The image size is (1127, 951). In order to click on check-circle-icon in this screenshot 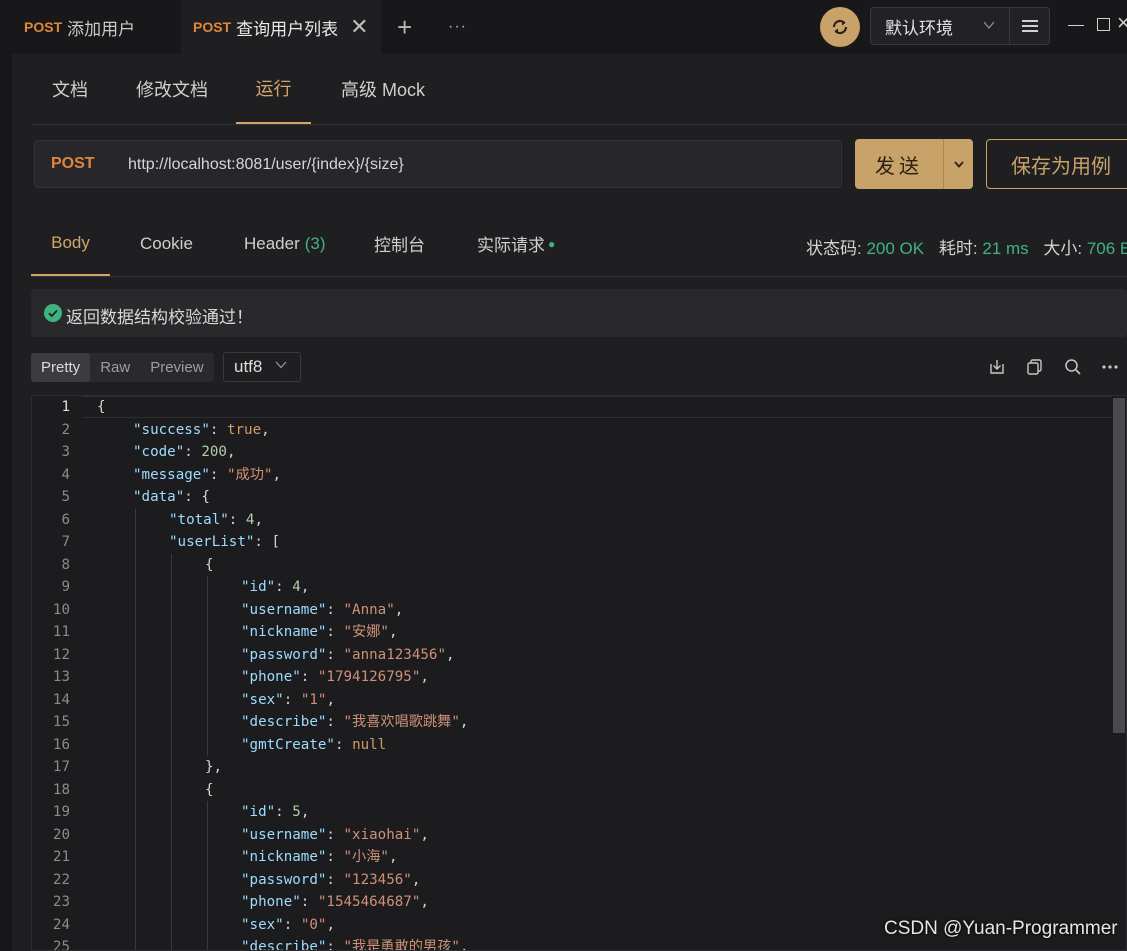, I will do `click(53, 313)`.